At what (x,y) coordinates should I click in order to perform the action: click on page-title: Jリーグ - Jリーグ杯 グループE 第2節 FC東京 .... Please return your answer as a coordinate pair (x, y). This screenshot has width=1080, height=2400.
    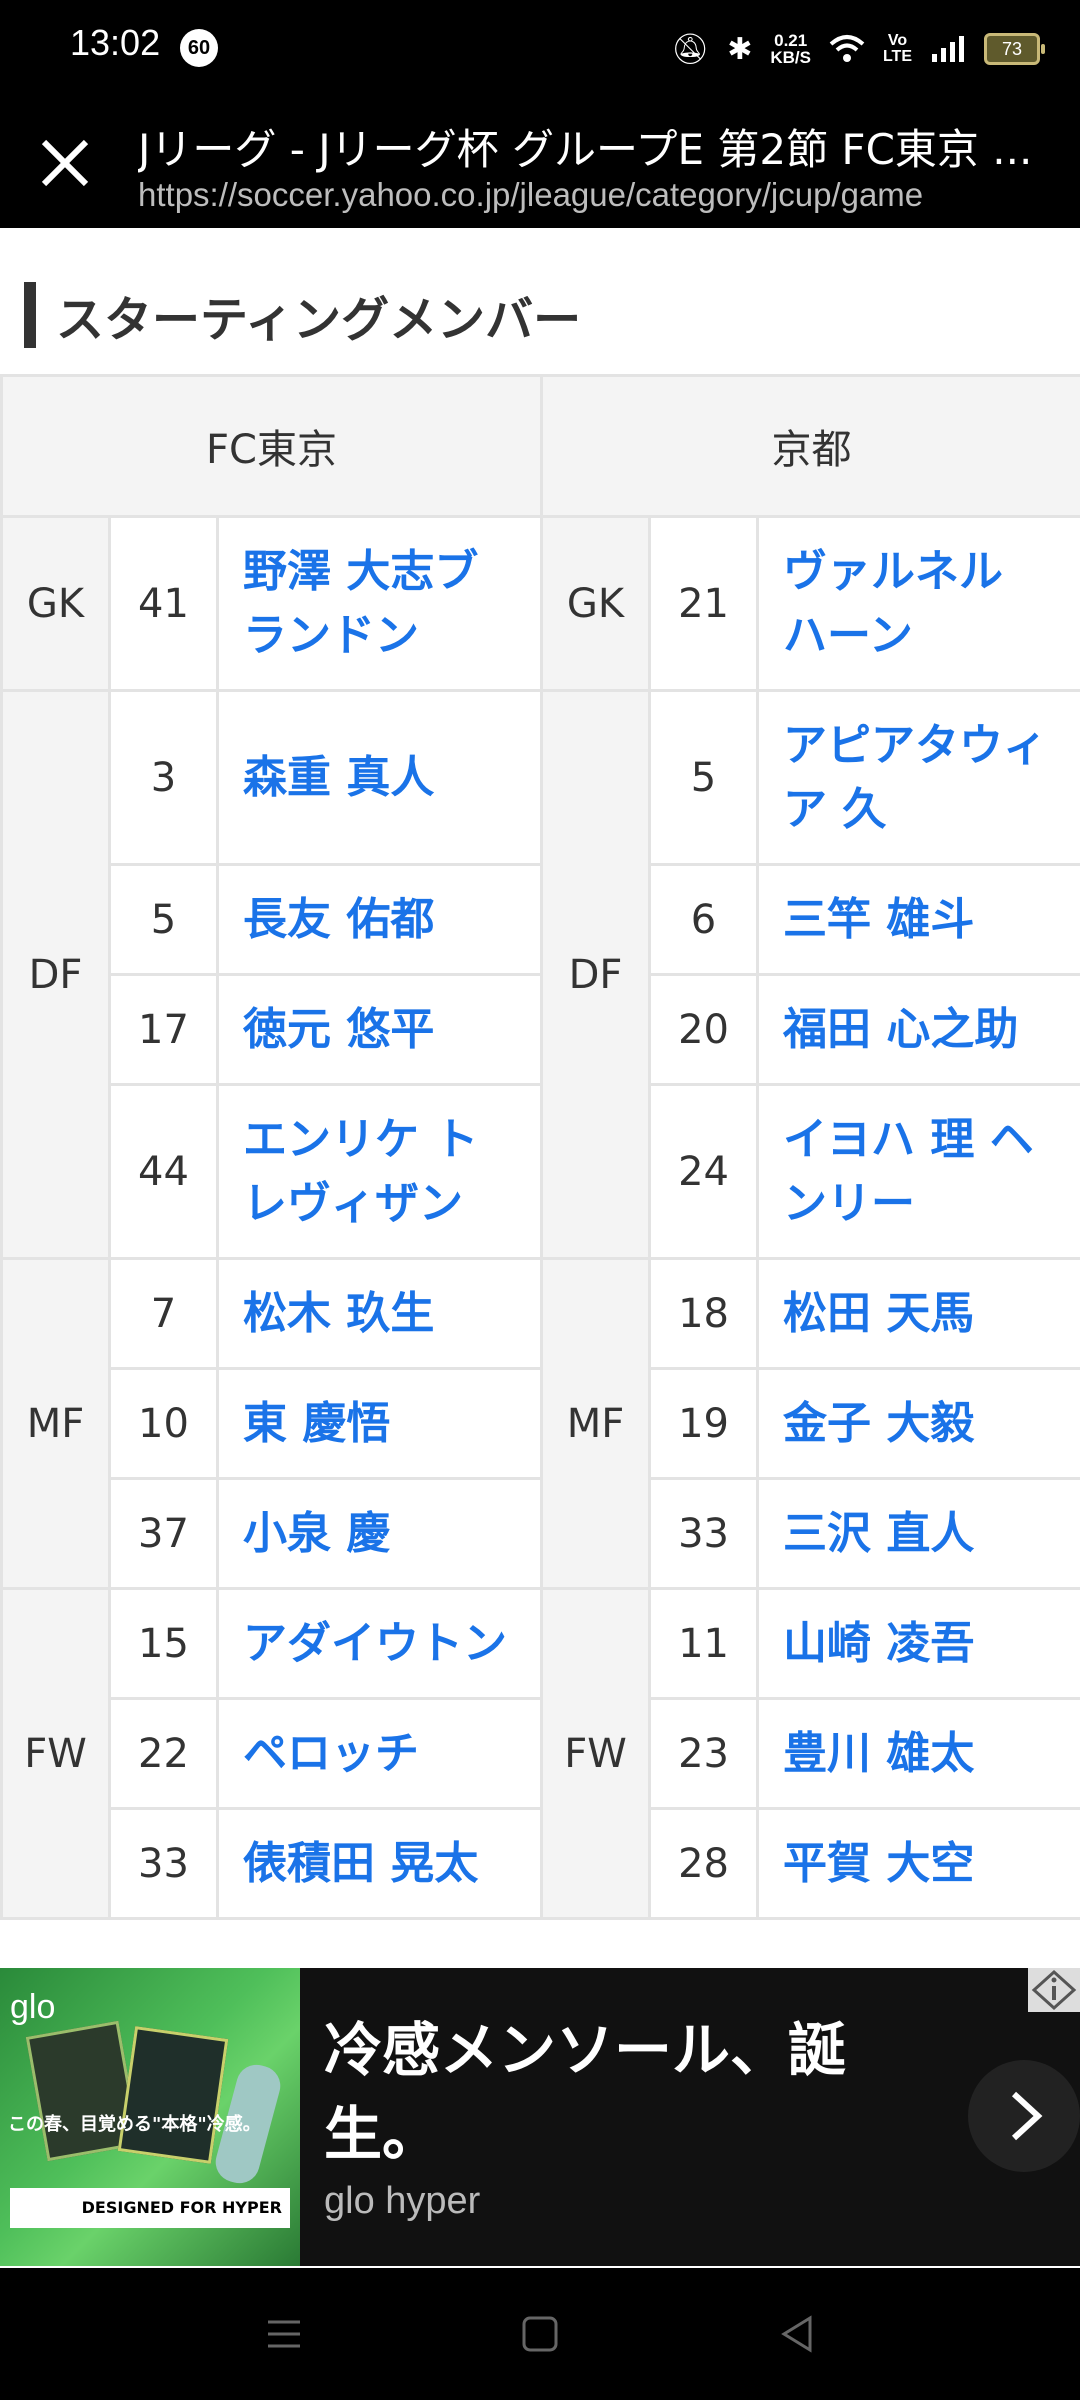
    Looking at the image, I should click on (585, 149).